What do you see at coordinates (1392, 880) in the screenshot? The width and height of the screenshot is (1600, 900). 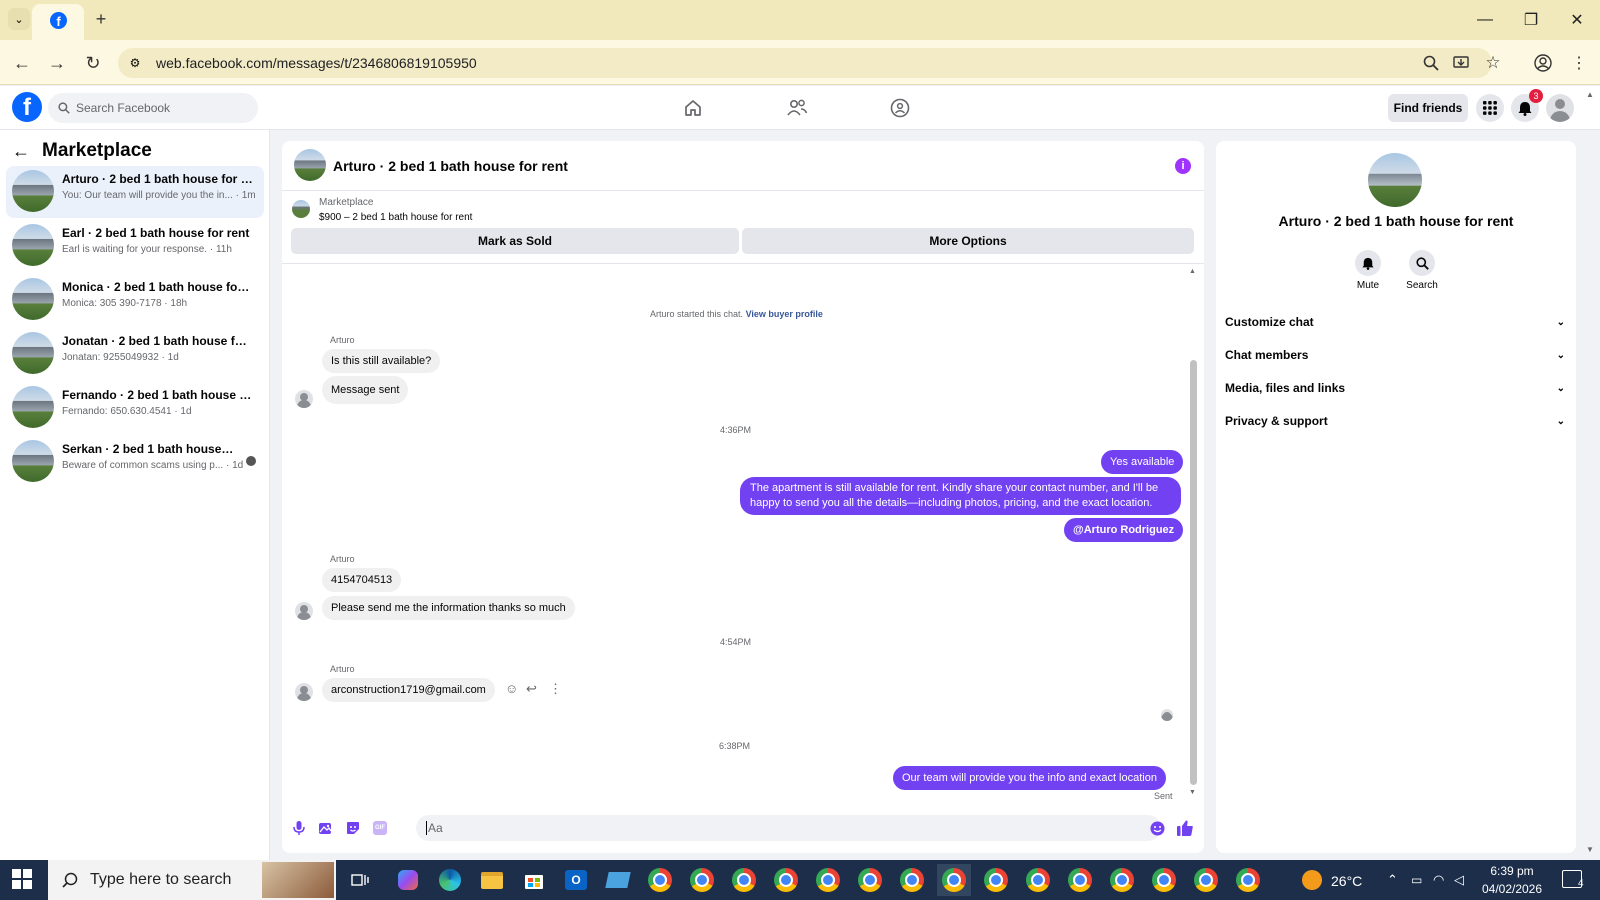 I see `show-hidden-icons-icon: ⌃` at bounding box center [1392, 880].